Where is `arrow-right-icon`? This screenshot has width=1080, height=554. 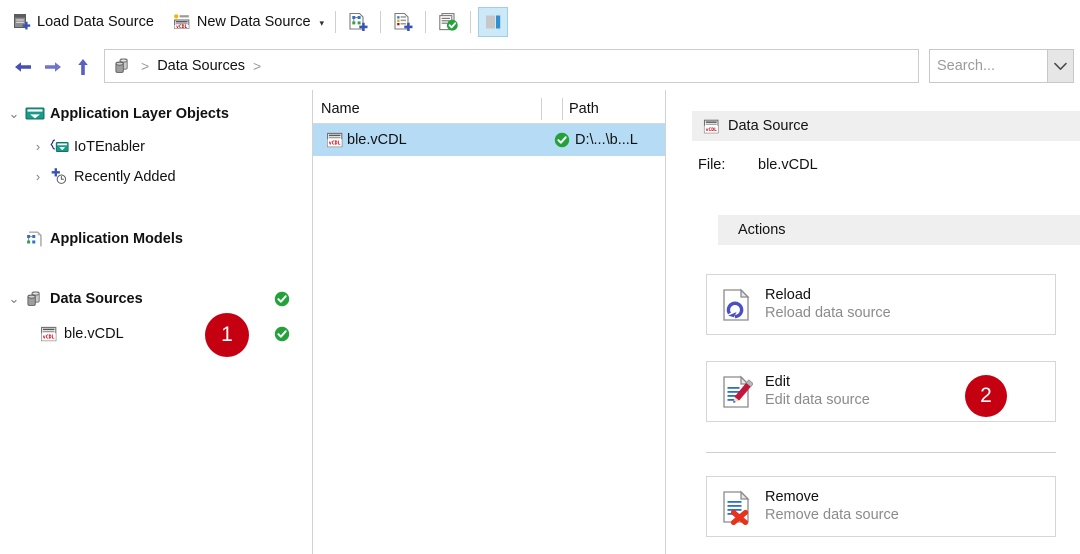
arrow-right-icon is located at coordinates (53, 67).